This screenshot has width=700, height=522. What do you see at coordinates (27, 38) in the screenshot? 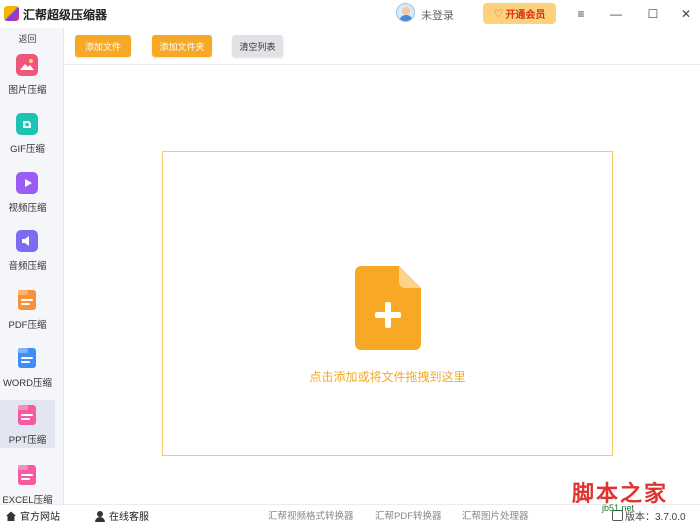
I see `back-link: 返回` at bounding box center [27, 38].